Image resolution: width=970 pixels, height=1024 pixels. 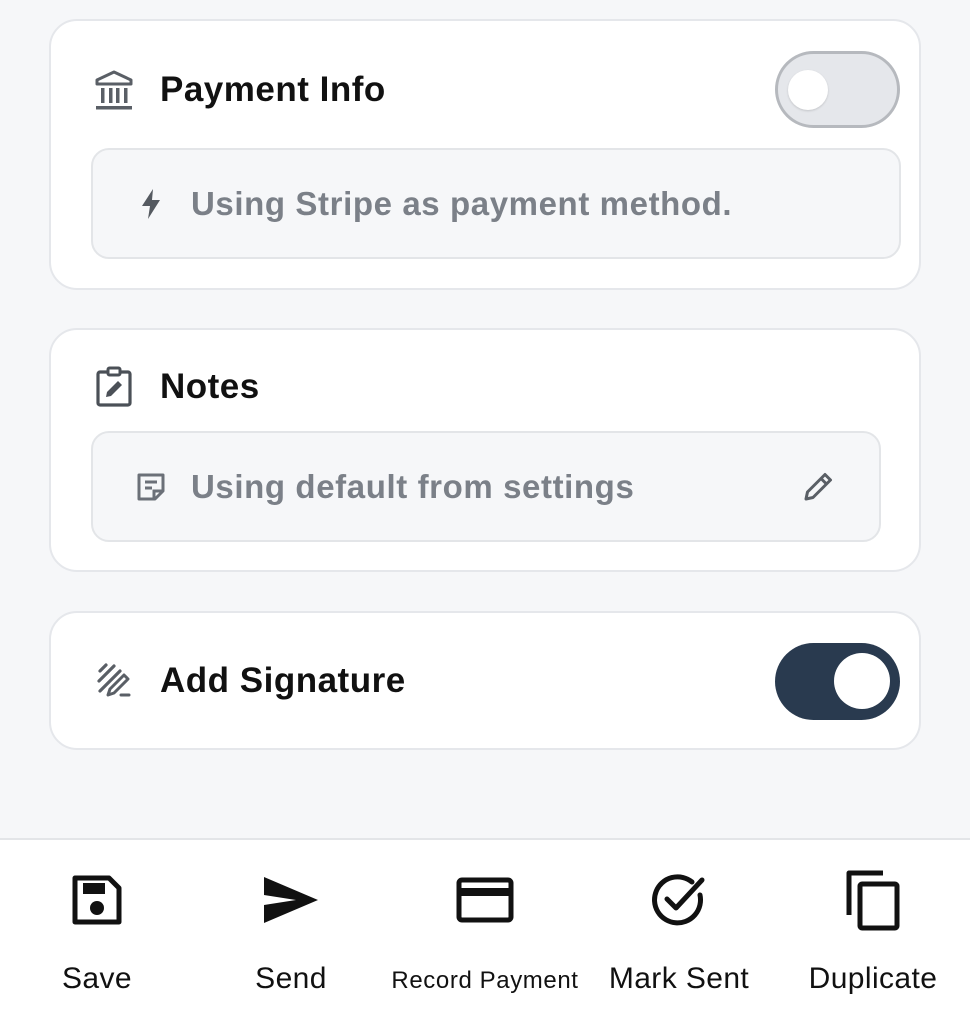 What do you see at coordinates (413, 486) in the screenshot?
I see `notes-text: Using default from settings` at bounding box center [413, 486].